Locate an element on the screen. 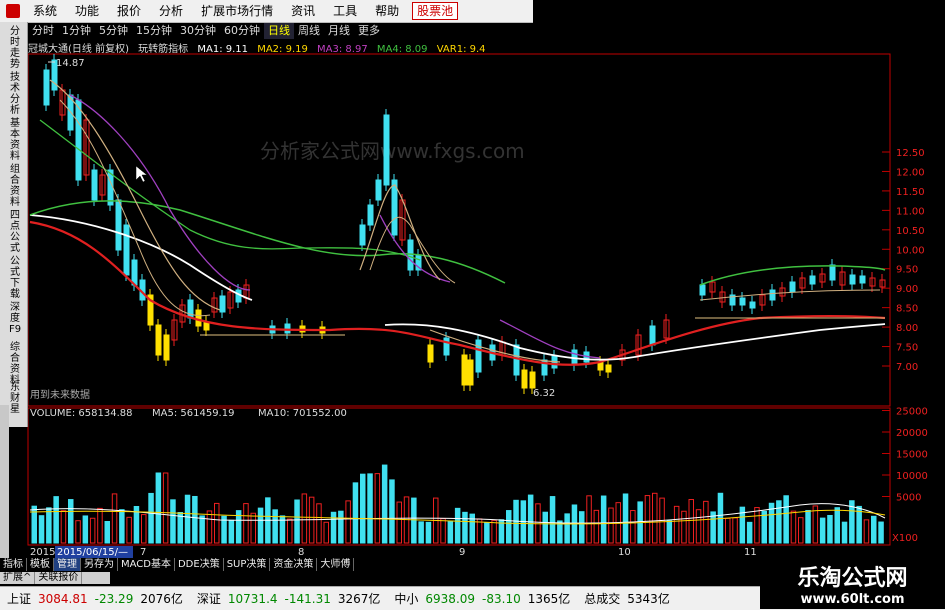 The width and height of the screenshot is (945, 610). stock-name: 冠城大通(日线 前复权) is located at coordinates (78, 49).